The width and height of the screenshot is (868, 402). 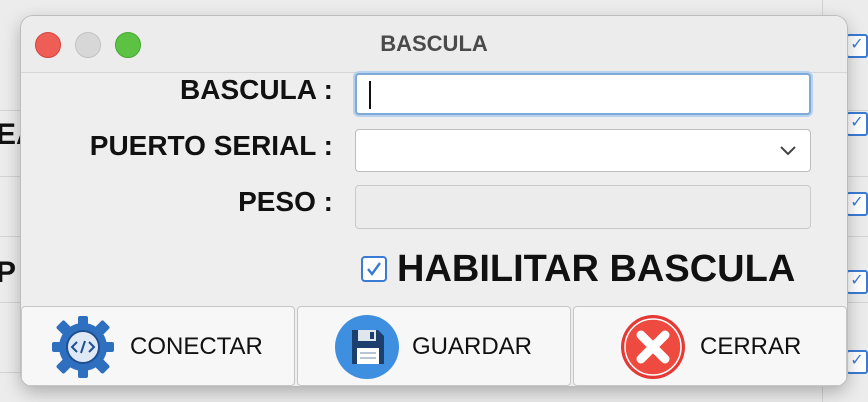 I want to click on puerto-serial-label: PUERTO SERIAL :, so click(x=211, y=145).